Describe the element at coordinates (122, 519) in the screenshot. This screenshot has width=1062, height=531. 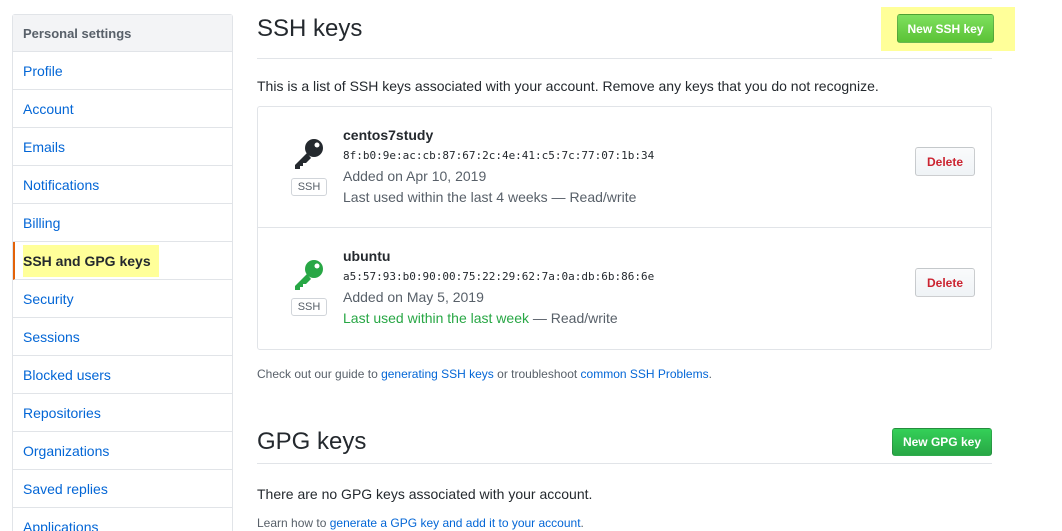
I see `sidebar-item-applications: Applications` at that location.